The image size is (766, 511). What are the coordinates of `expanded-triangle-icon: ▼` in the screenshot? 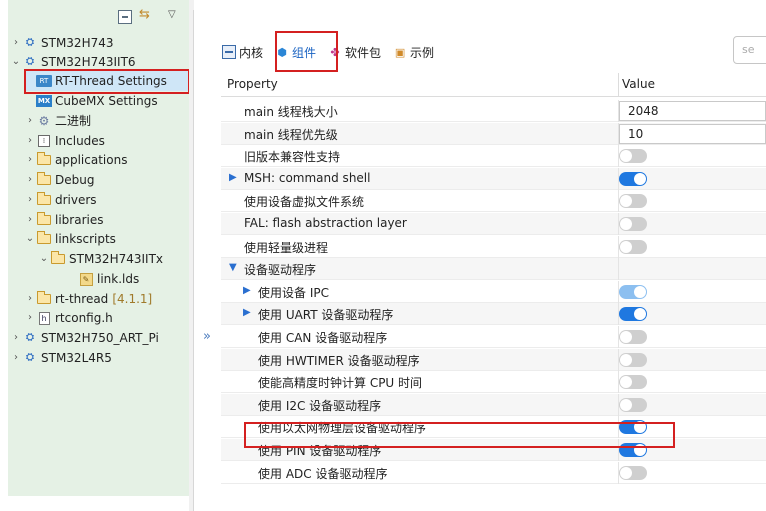 It's located at (233, 267).